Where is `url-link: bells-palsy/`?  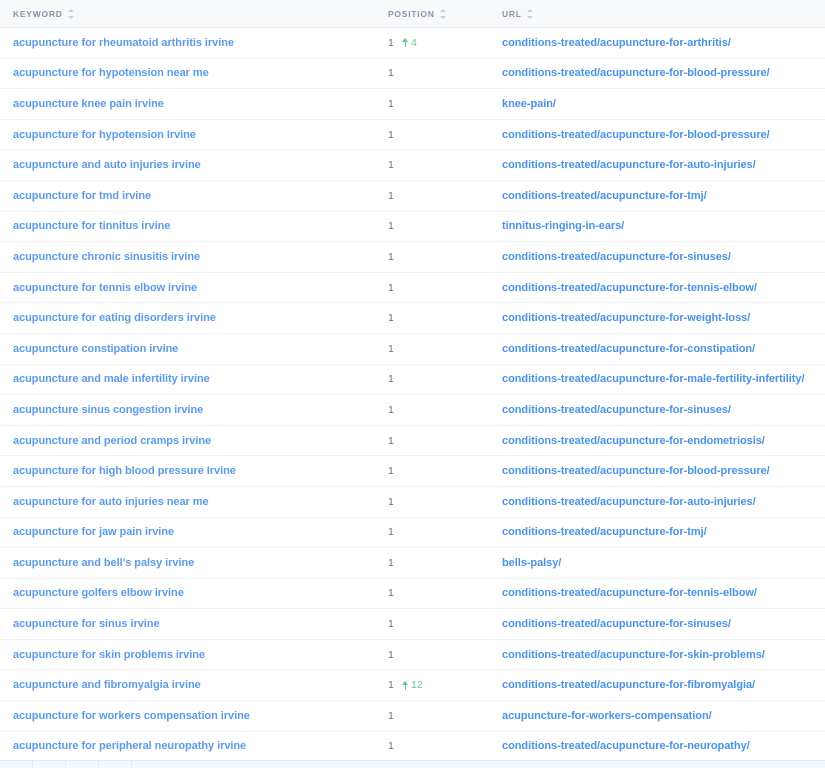 url-link: bells-palsy/ is located at coordinates (531, 563).